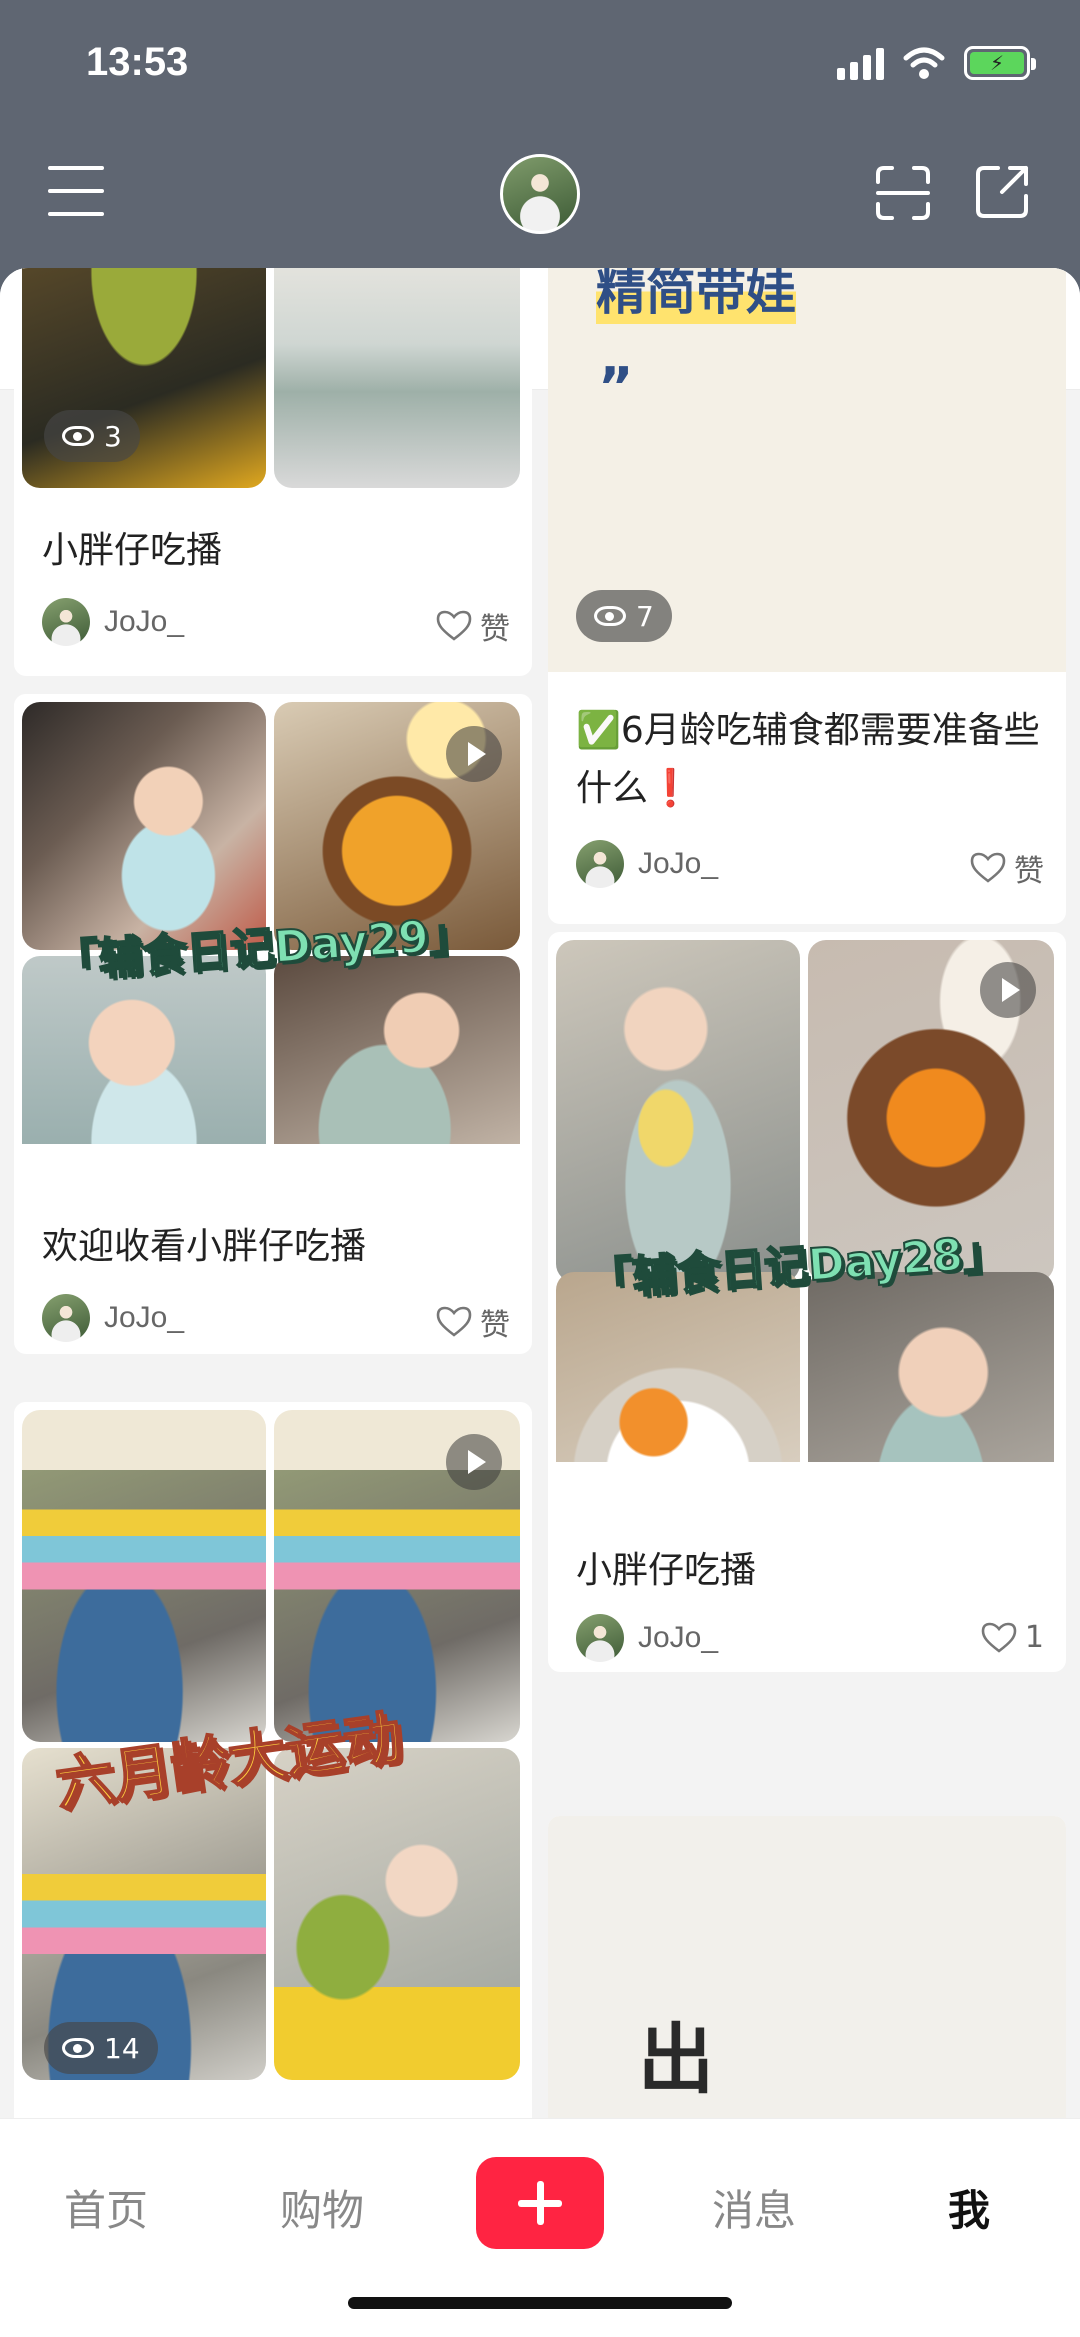 This screenshot has width=1080, height=2337. I want to click on wifi-icon, so click(924, 63).